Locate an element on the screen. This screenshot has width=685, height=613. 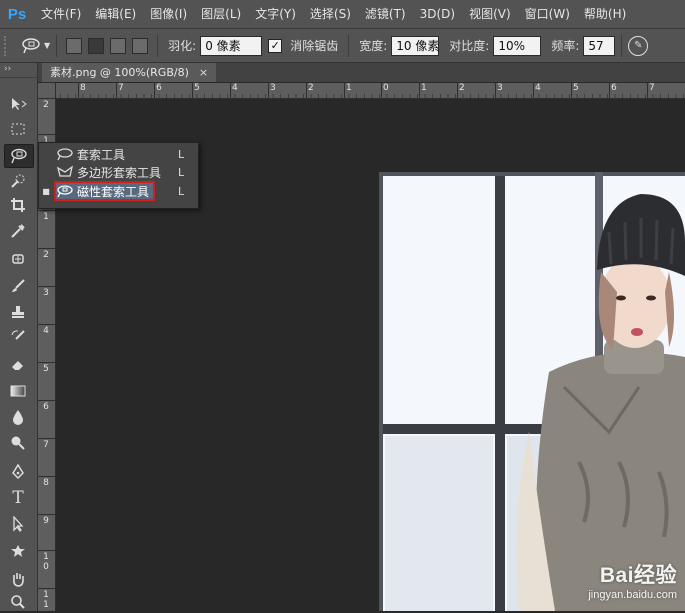
width-label: 宽度: is located at coordinates (373, 46).